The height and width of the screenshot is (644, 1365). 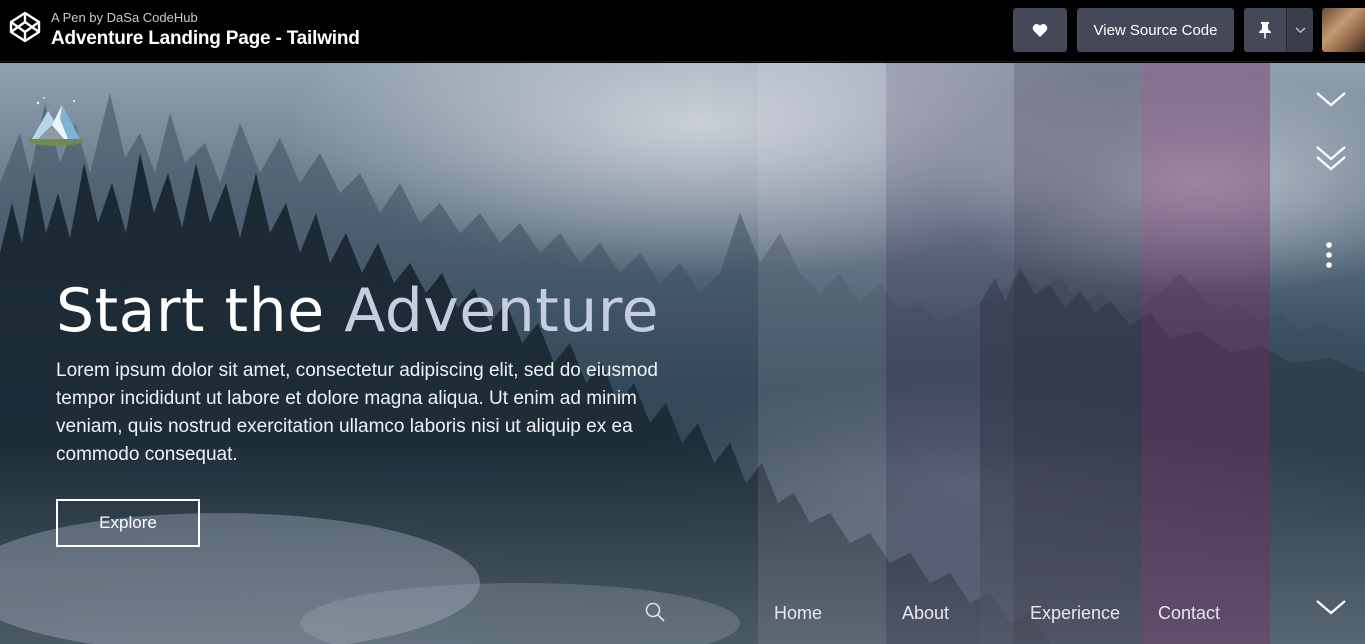 I want to click on heart-icon, so click(x=1040, y=30).